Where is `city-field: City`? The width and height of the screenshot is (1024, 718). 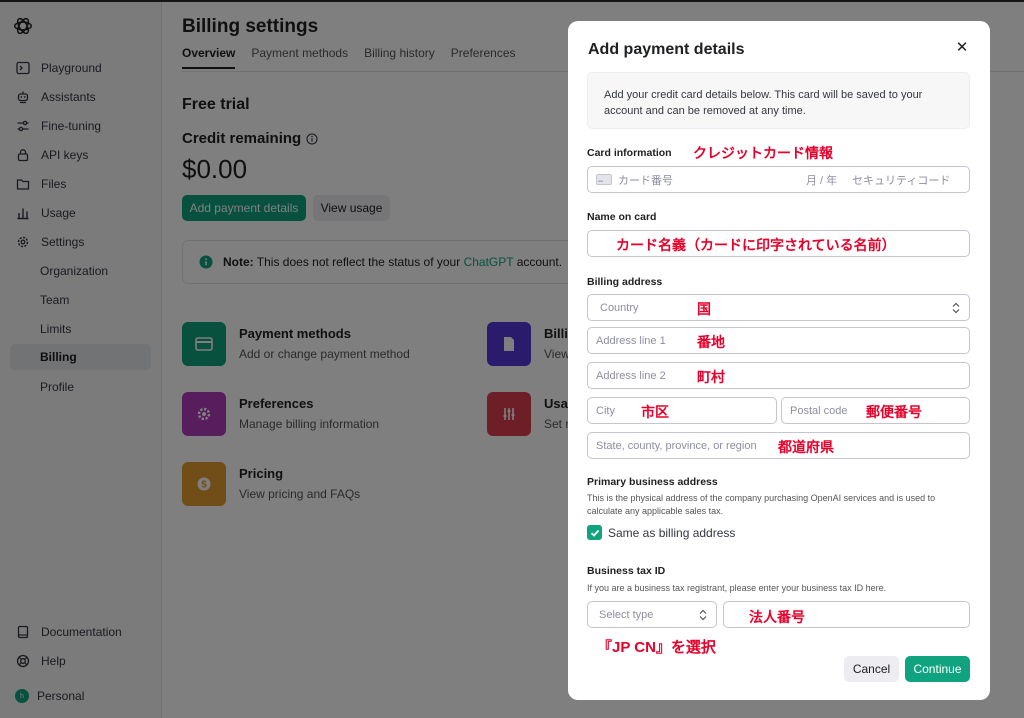
city-field: City is located at coordinates (682, 410).